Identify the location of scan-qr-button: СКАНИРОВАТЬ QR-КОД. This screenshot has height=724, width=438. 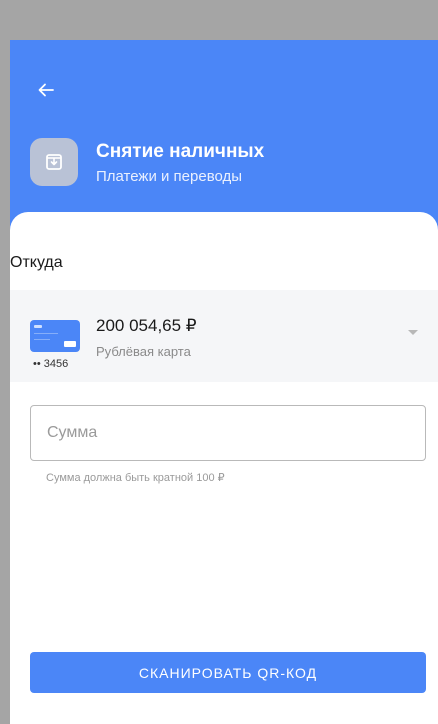
(228, 672).